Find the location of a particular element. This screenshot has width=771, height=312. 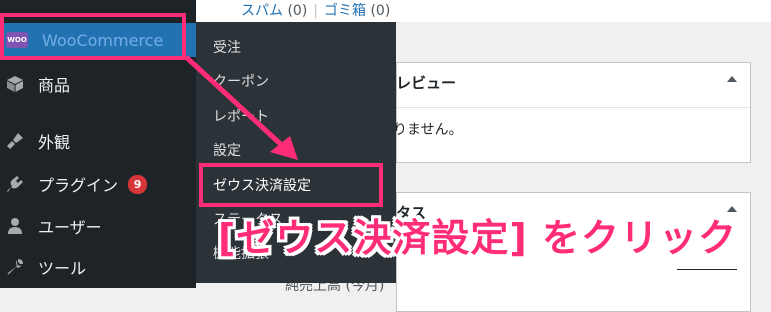

click-instruction-callout: [ゼウス決済設定] をクリック is located at coordinates (477, 238).